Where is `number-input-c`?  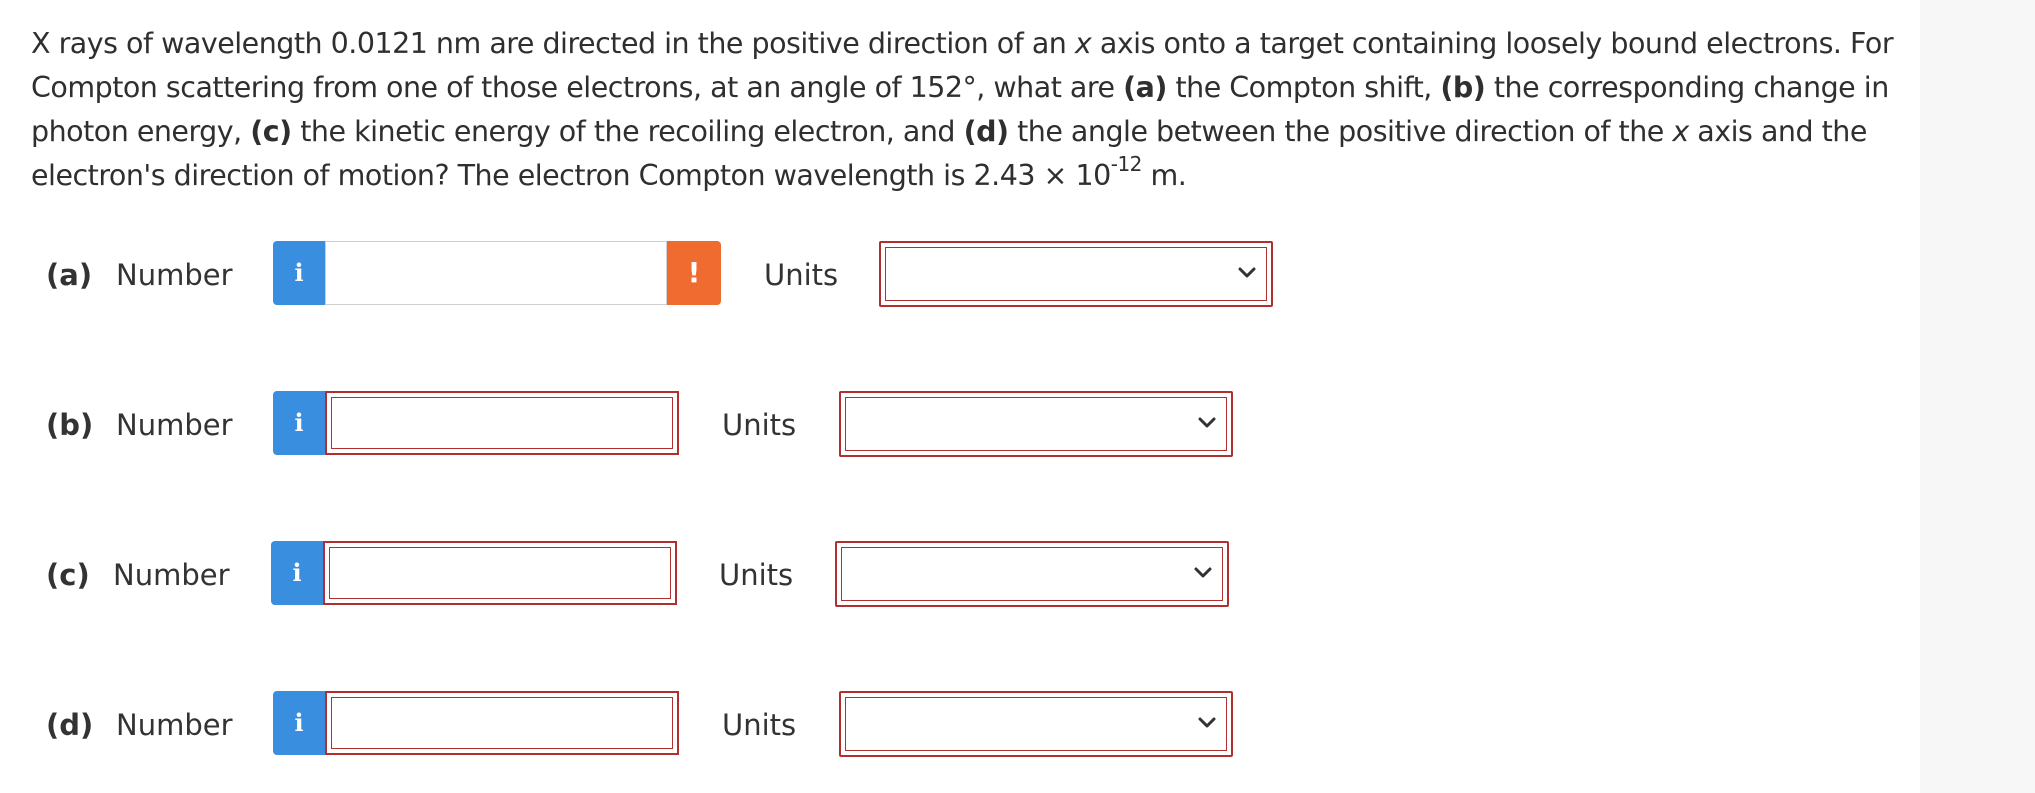
number-input-c is located at coordinates (500, 573).